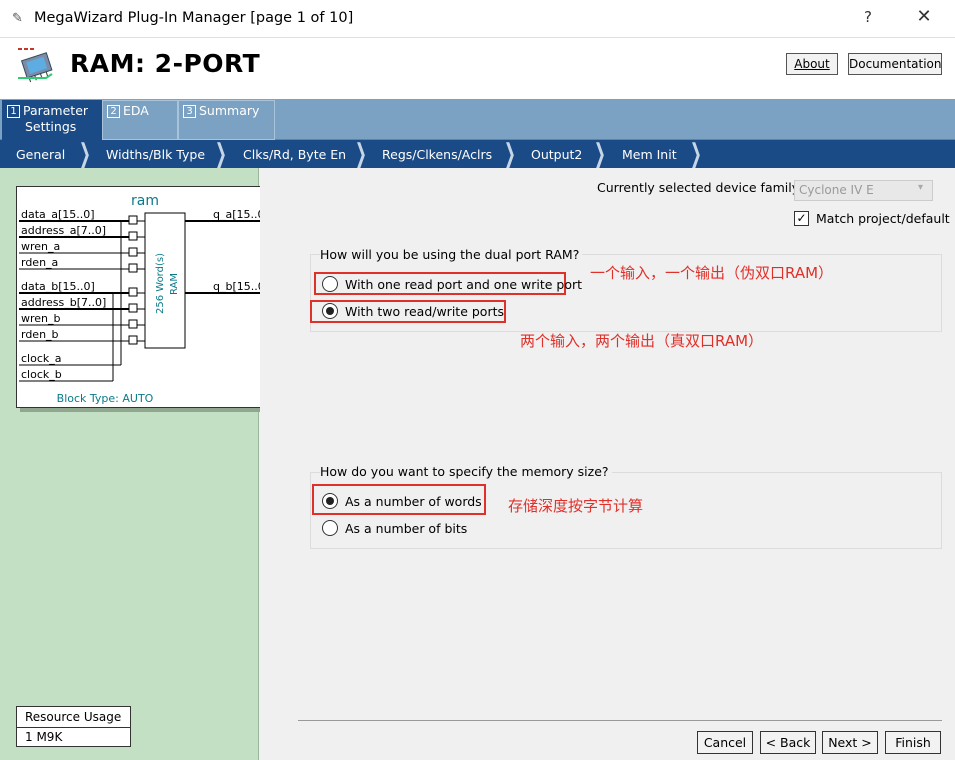 This screenshot has height=760, width=955. Describe the element at coordinates (41, 358) in the screenshot. I see `port-label: clock_a` at that location.